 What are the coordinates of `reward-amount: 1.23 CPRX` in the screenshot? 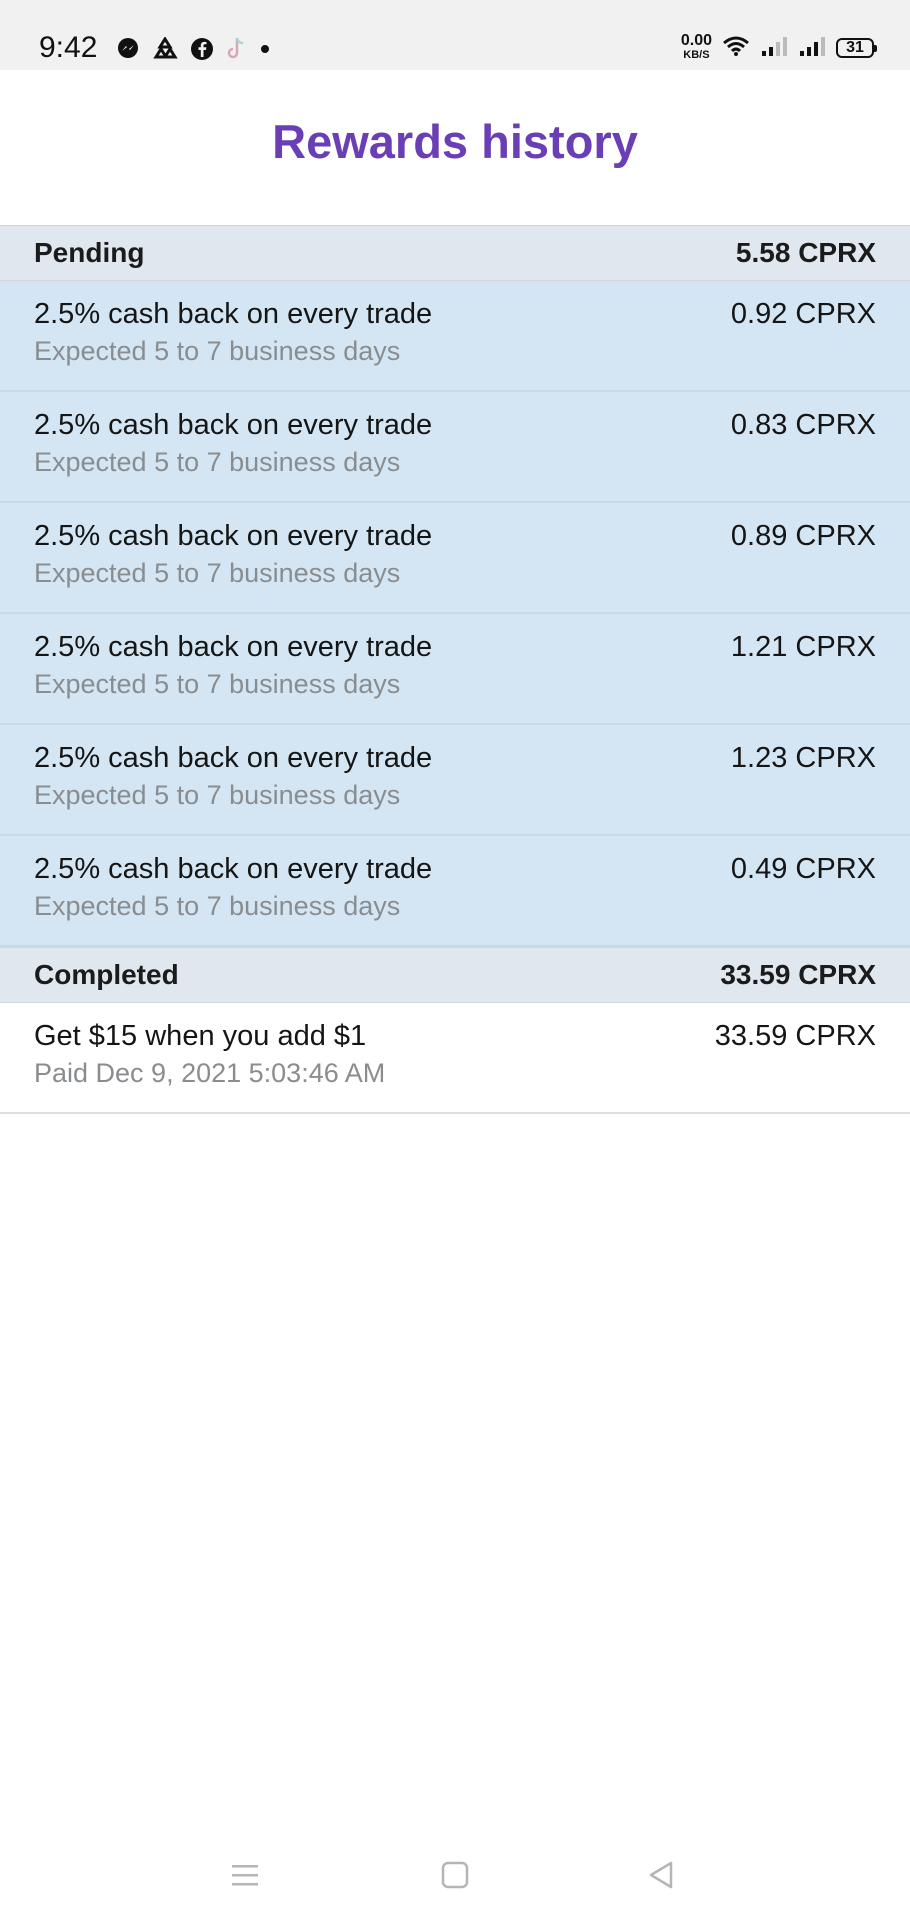 It's located at (803, 758).